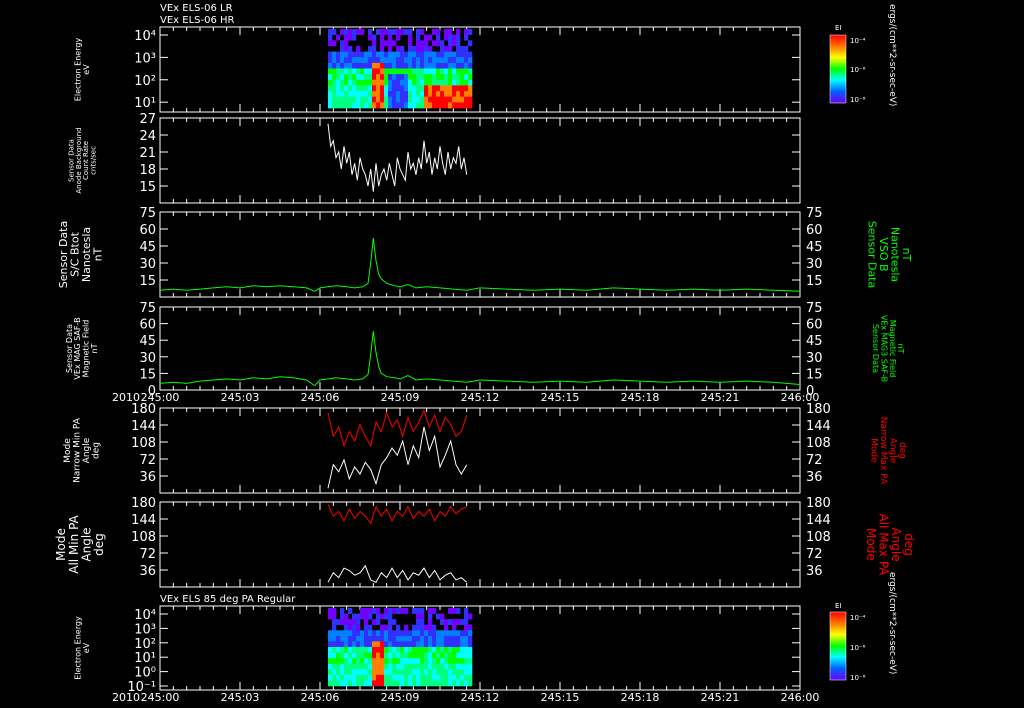  I want to click on colorbar-top: EI 10⁻⁴ 10⁻⁶ 10⁻⁸, so click(847, 64).